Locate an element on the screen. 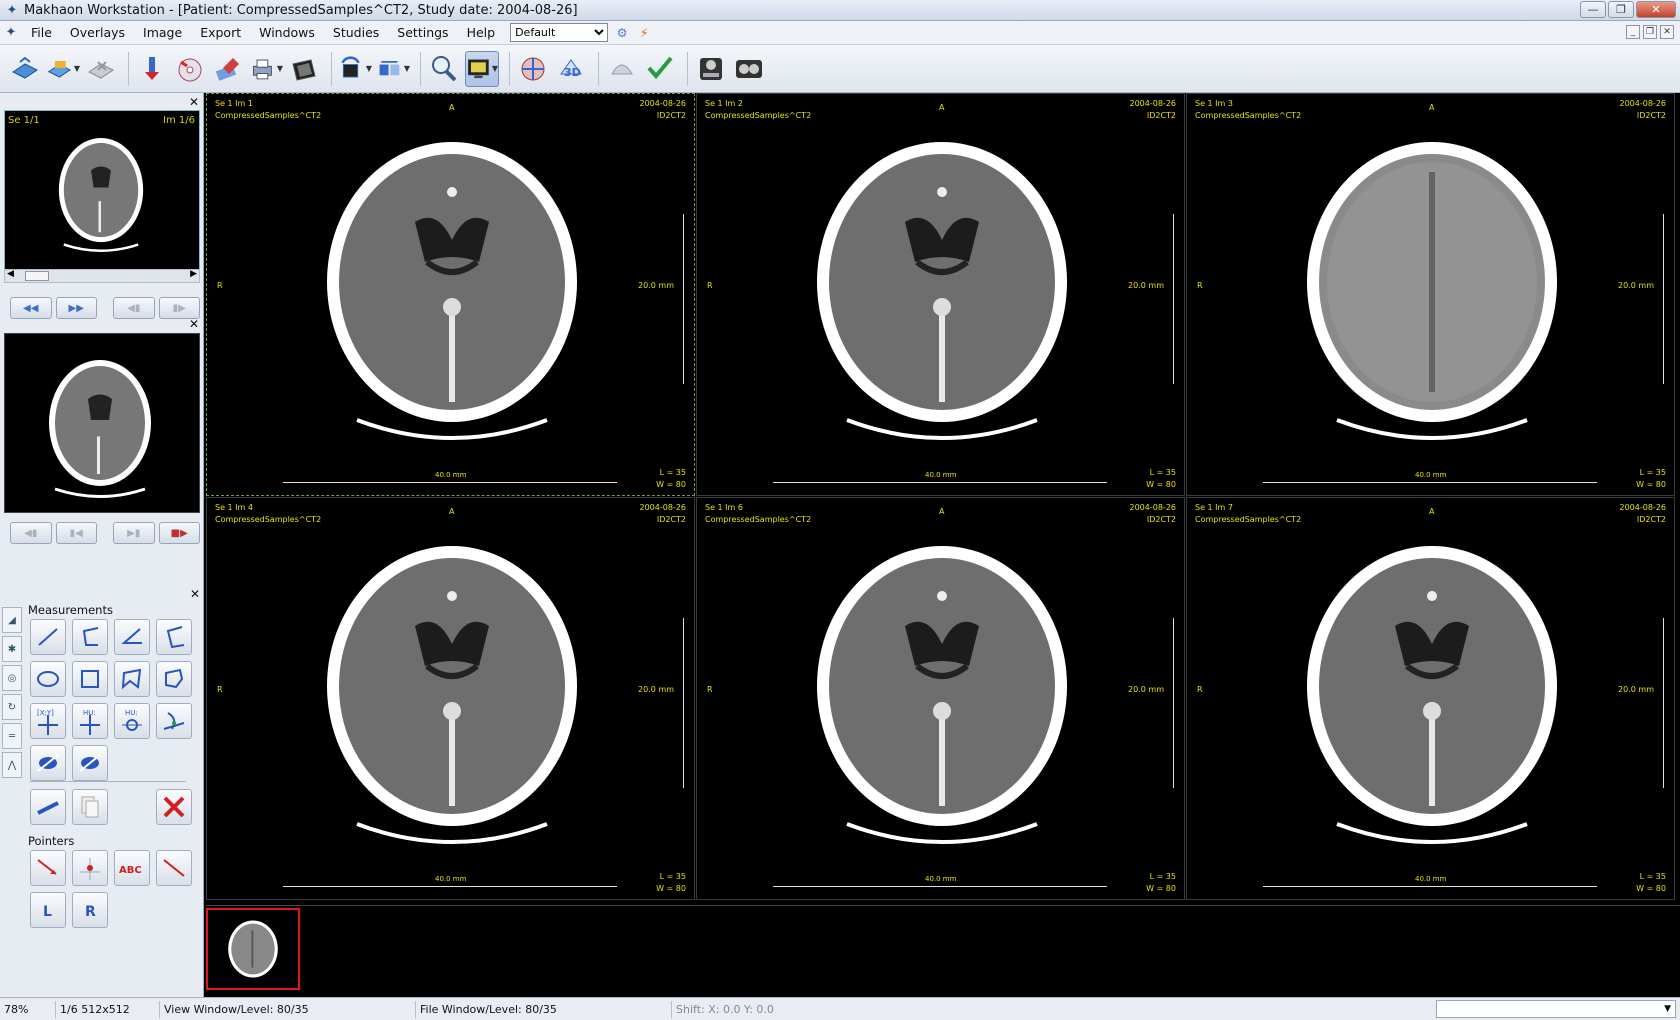 Image resolution: width=1680 pixels, height=1020 pixels. line-pointer-button is located at coordinates (174, 868).